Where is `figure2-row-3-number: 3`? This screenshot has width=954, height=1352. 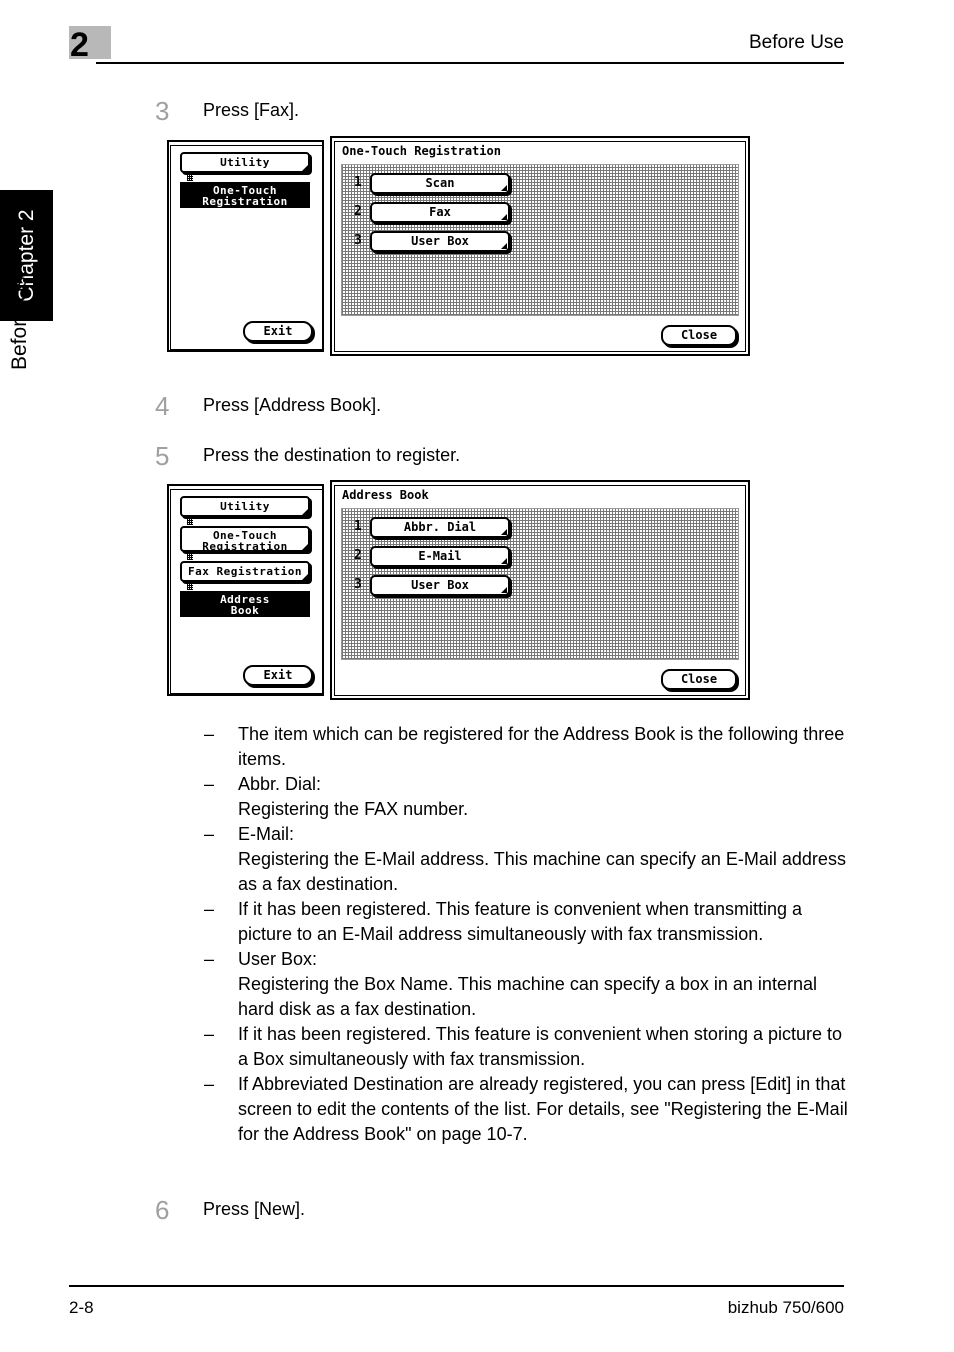
figure2-row-3-number: 3 is located at coordinates (358, 584).